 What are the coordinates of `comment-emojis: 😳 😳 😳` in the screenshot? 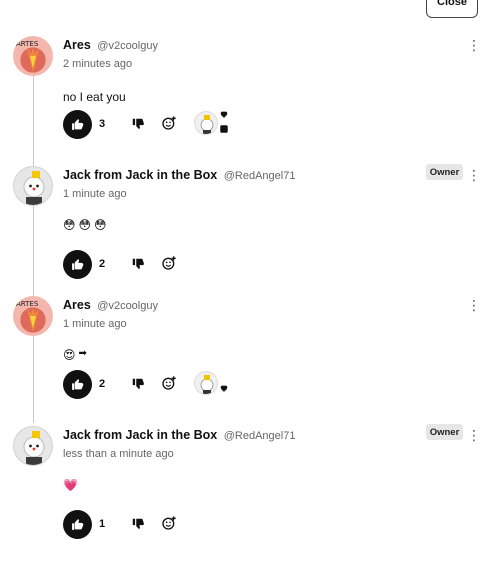 It's located at (85, 225).